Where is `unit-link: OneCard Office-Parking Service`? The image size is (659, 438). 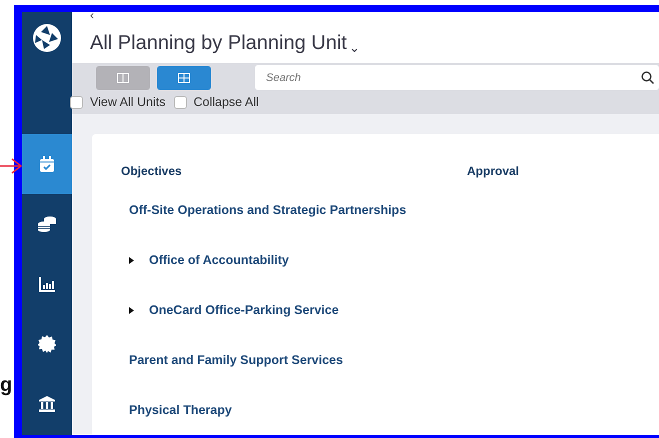
unit-link: OneCard Office-Parking Service is located at coordinates (244, 310).